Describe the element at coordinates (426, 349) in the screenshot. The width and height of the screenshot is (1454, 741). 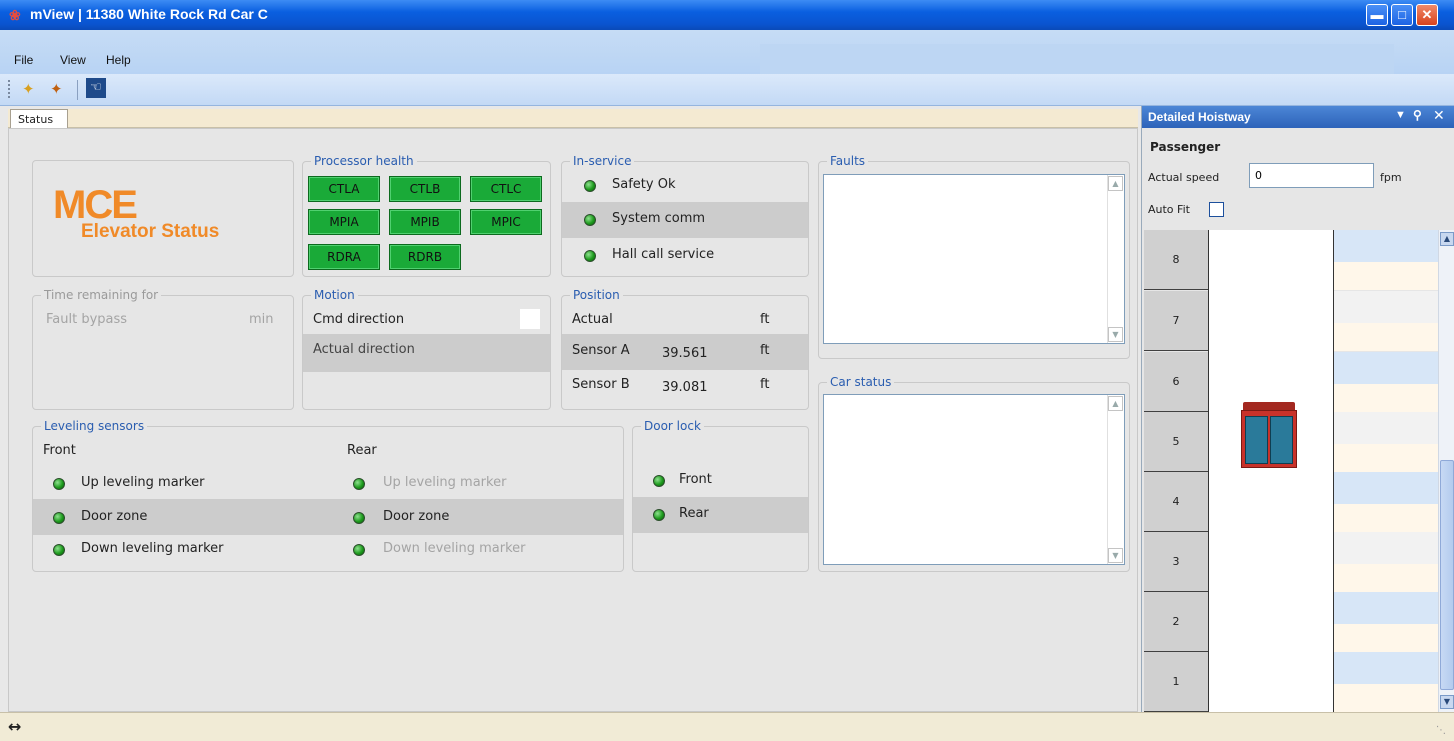
I see `motion-group: Motion Cmd direction Actual direction` at that location.